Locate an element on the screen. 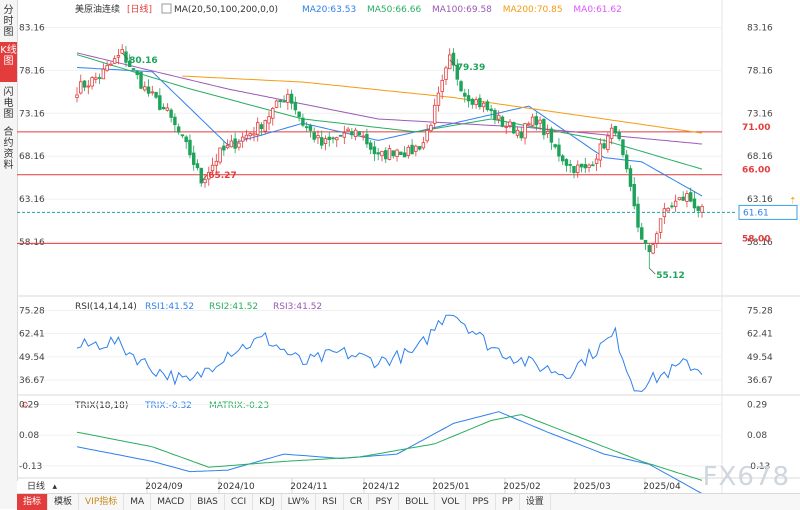 This screenshot has width=800, height=510. ma-value-3: MA200:70.85 is located at coordinates (533, 10).